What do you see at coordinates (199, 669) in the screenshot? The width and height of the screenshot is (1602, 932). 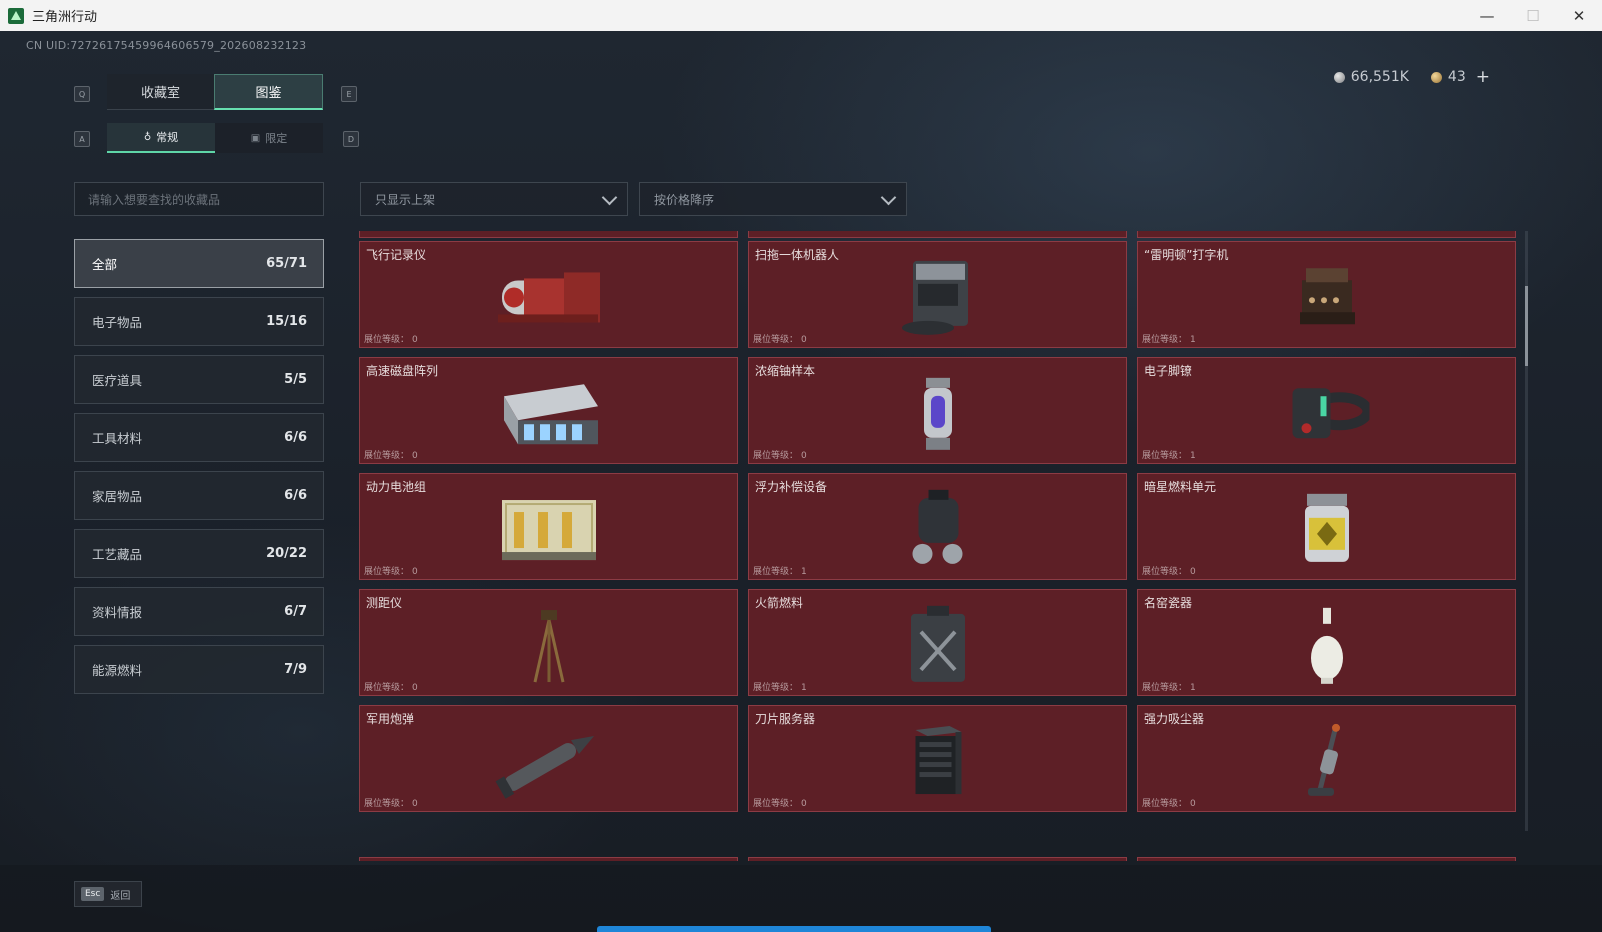 I see `category-energy: 能源燃料 7/9` at bounding box center [199, 669].